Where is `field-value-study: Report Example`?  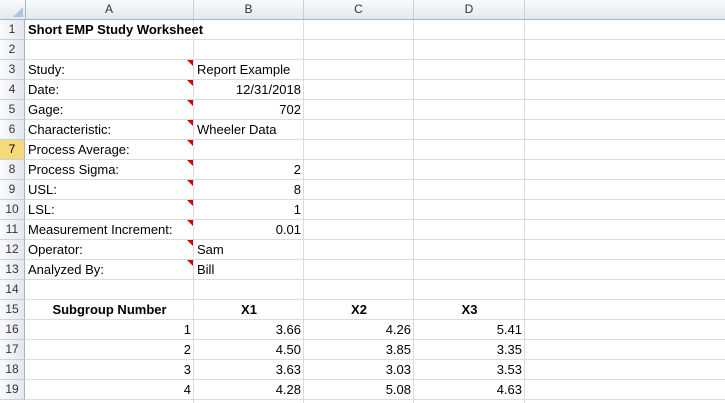
field-value-study: Report Example is located at coordinates (249, 70).